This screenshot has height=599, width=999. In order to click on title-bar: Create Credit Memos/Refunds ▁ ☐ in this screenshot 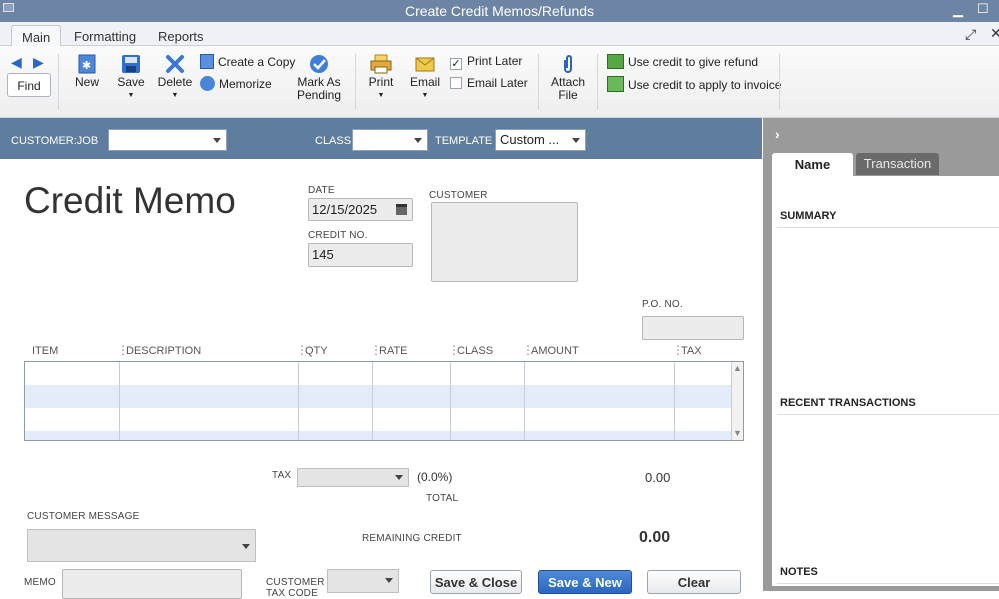, I will do `click(499, 11)`.